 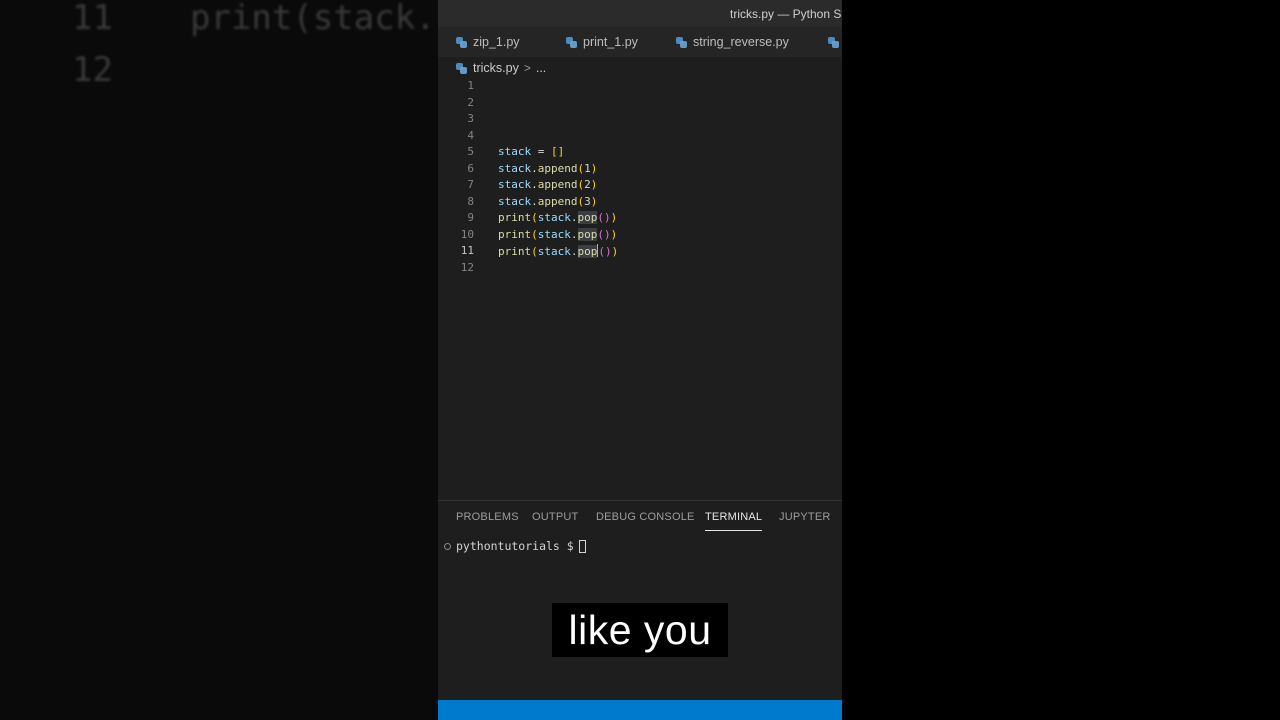 I want to click on terminal-cursor, so click(x=582, y=546).